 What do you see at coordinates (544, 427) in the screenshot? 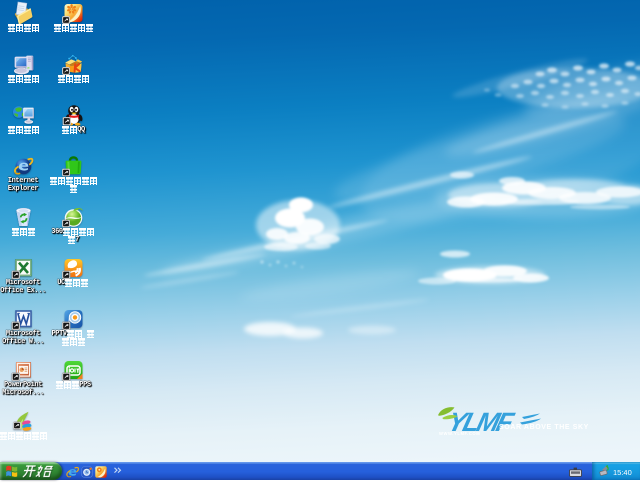
I see `svg-text: SOAR ABOVE THE SKY` at bounding box center [544, 427].